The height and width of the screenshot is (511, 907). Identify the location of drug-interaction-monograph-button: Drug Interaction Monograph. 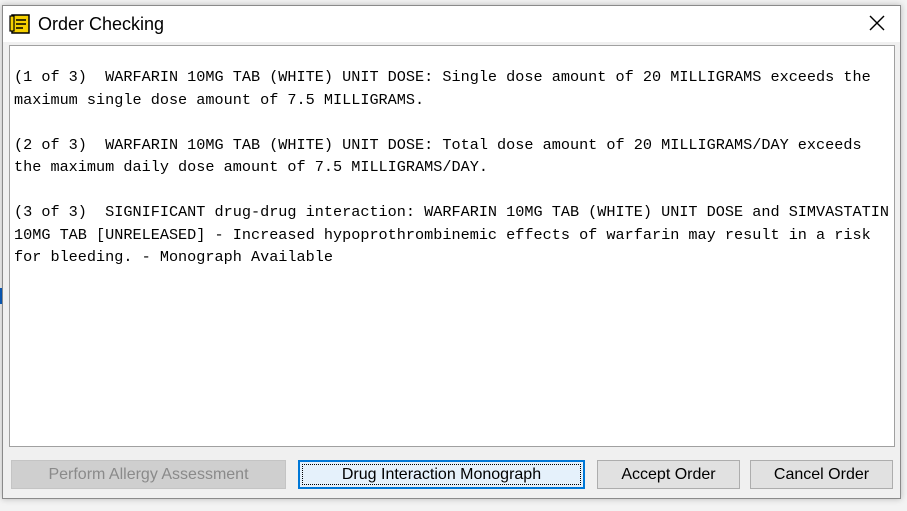
(441, 474).